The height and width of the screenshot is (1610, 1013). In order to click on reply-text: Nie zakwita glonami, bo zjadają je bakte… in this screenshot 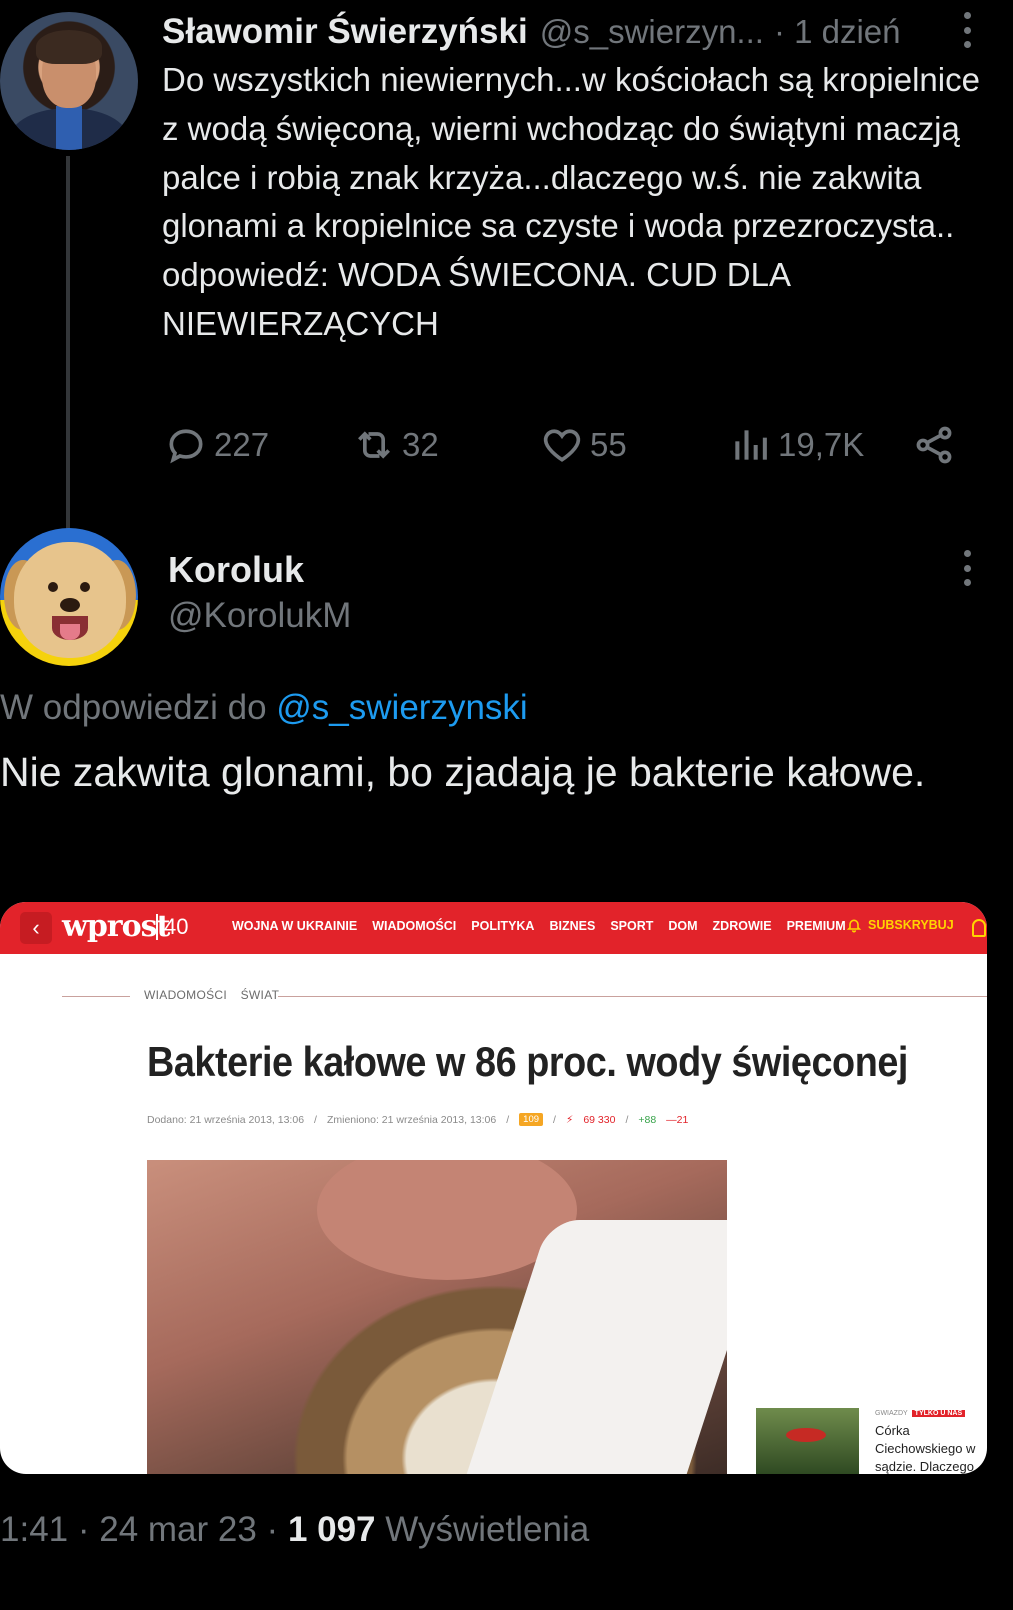, I will do `click(463, 772)`.